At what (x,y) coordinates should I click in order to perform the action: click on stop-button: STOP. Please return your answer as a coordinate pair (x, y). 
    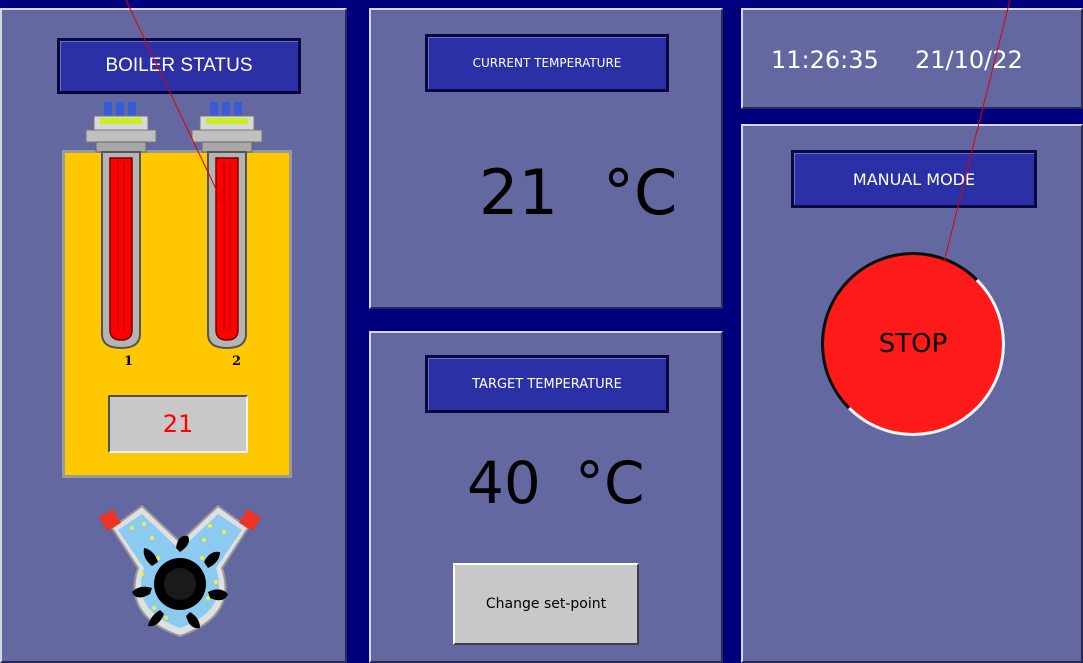
    Looking at the image, I should click on (913, 344).